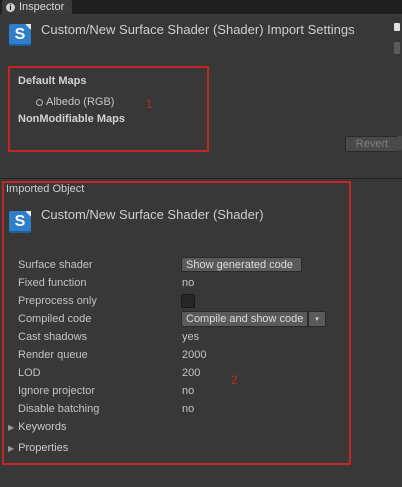  Describe the element at coordinates (59, 409) in the screenshot. I see `disable-batching-label: Disable batching` at that location.